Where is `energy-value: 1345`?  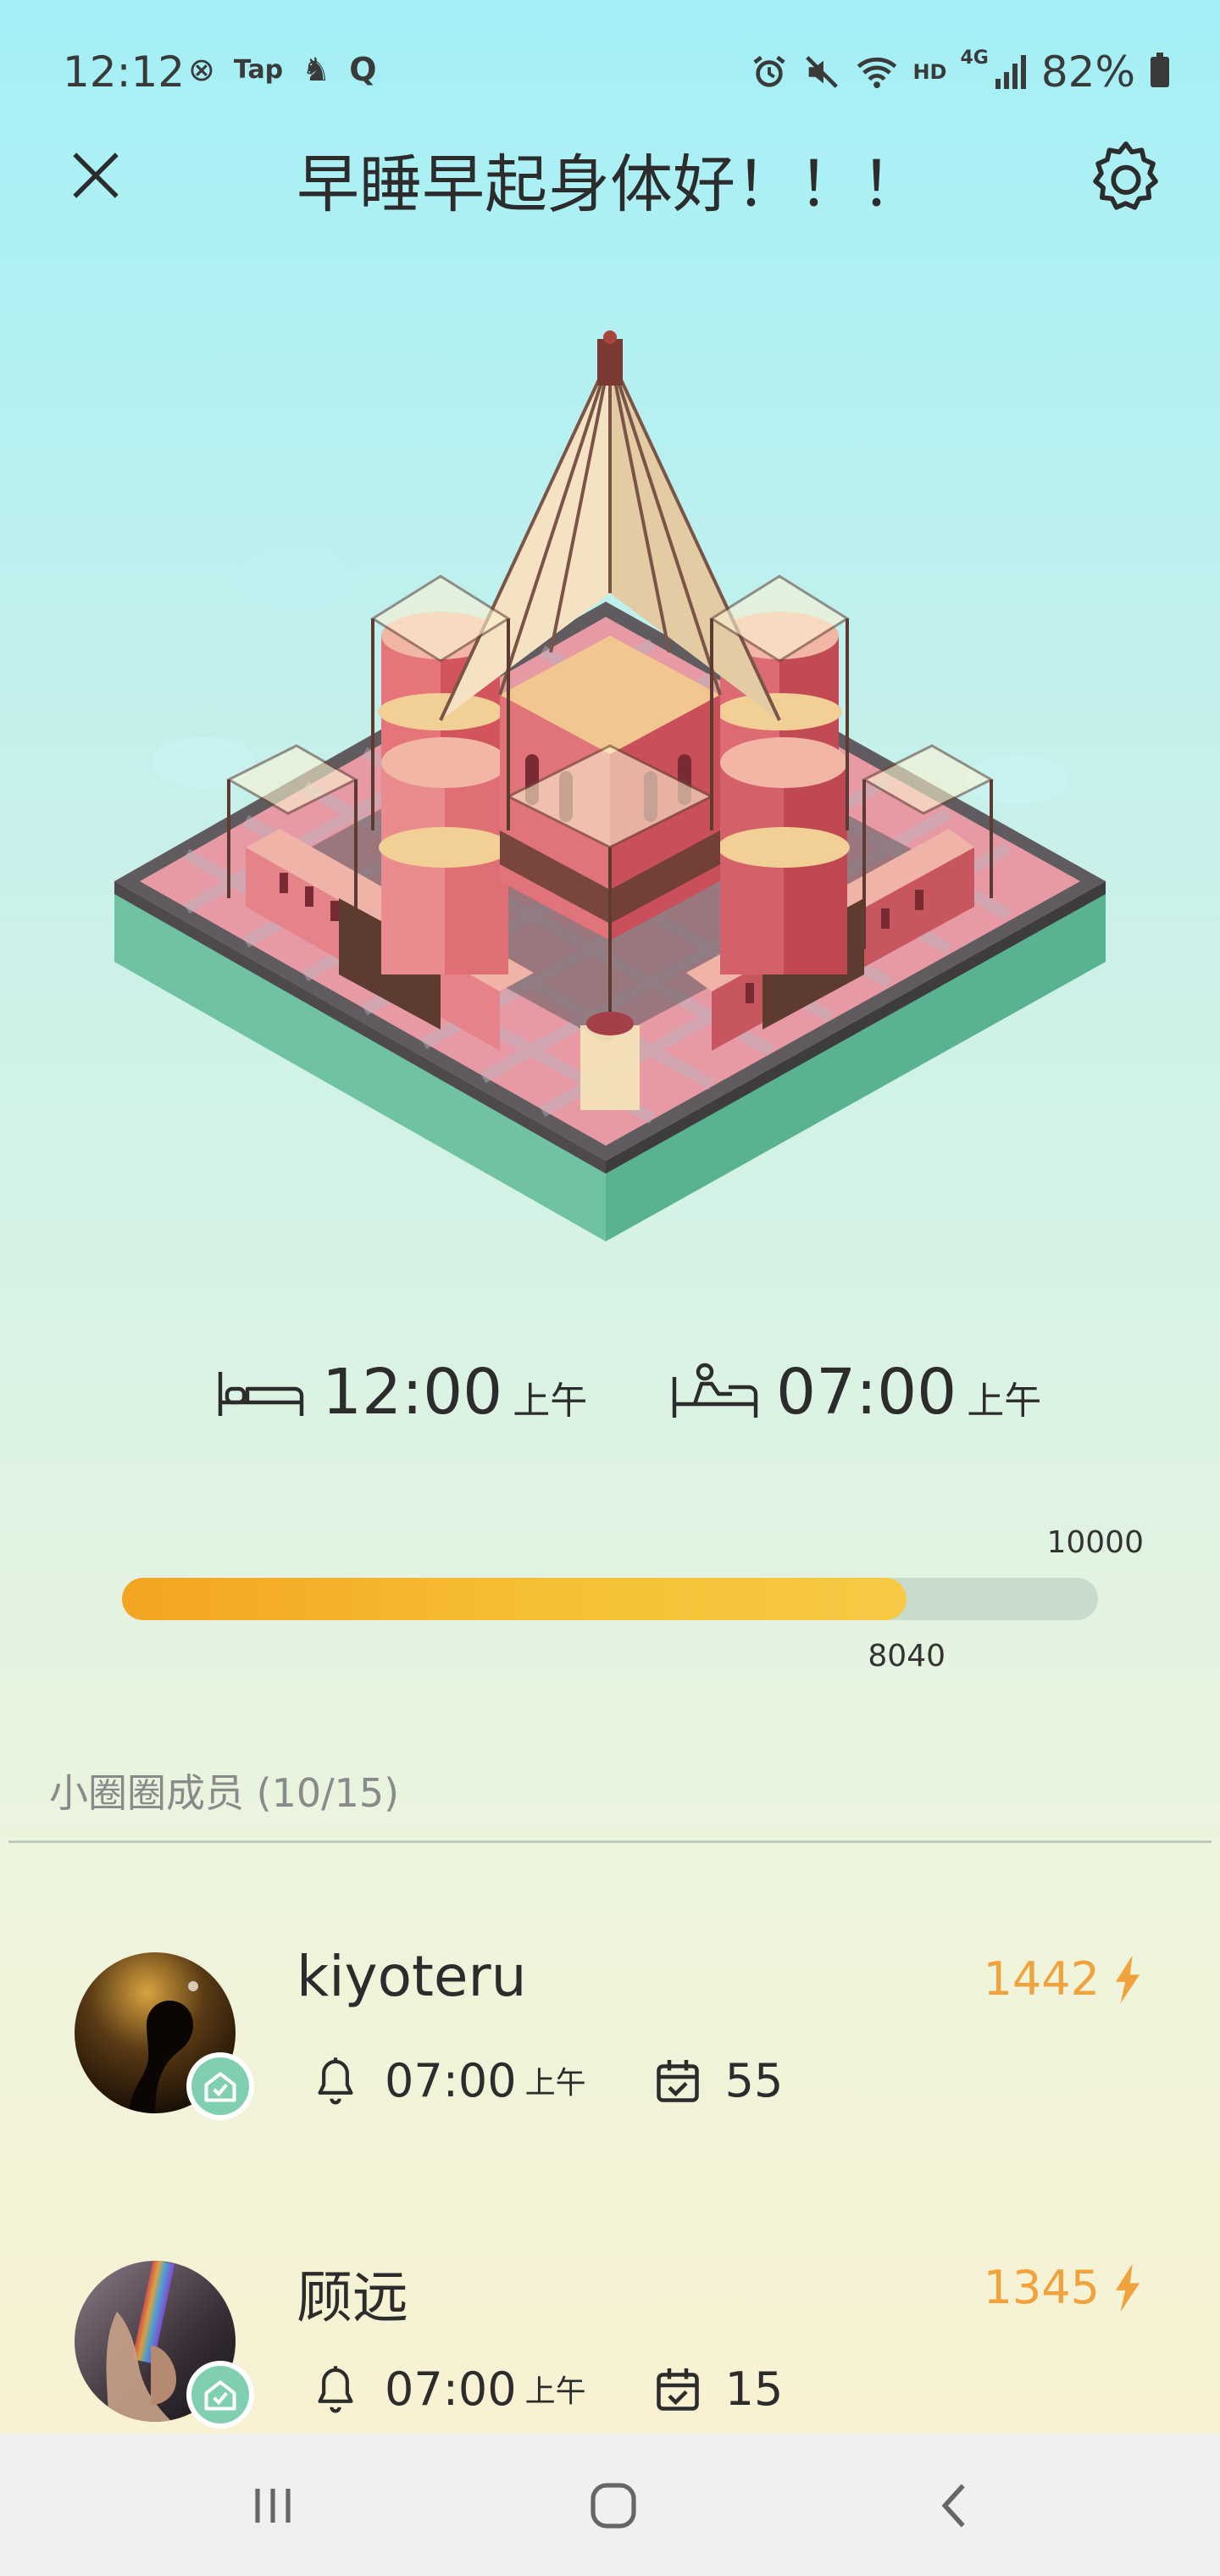
energy-value: 1345 is located at coordinates (1041, 2287).